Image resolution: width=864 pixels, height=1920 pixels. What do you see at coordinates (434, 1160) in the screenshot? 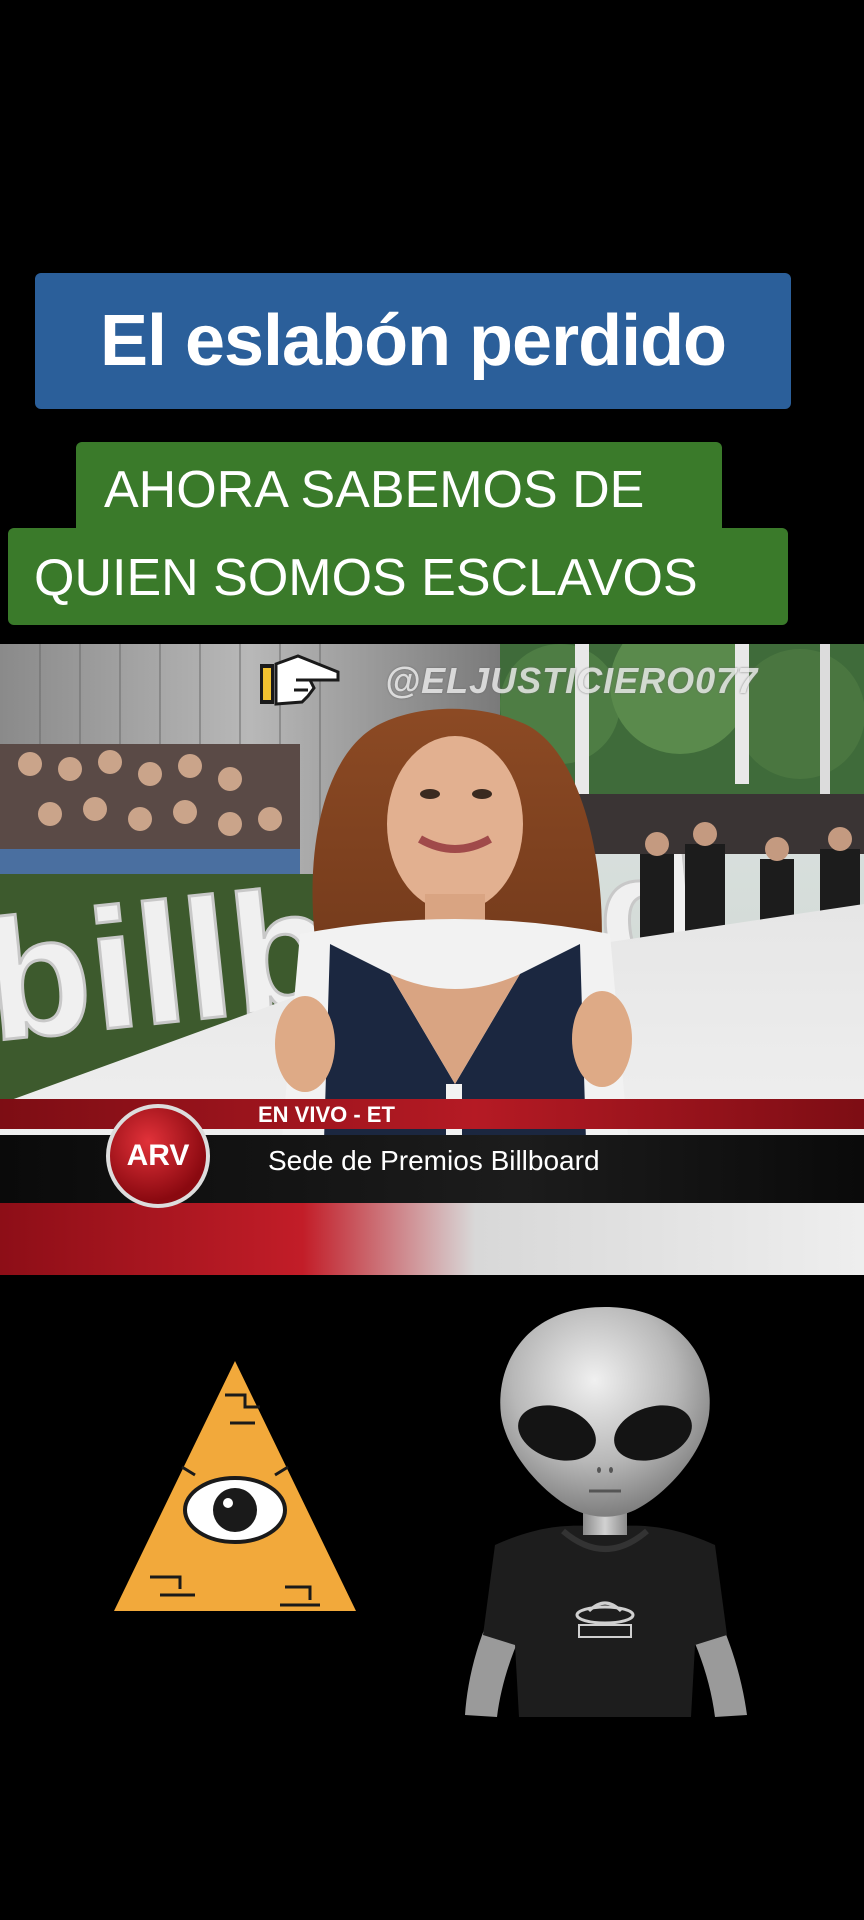
I see `venue-caption: Sede de Premios Billboard` at bounding box center [434, 1160].